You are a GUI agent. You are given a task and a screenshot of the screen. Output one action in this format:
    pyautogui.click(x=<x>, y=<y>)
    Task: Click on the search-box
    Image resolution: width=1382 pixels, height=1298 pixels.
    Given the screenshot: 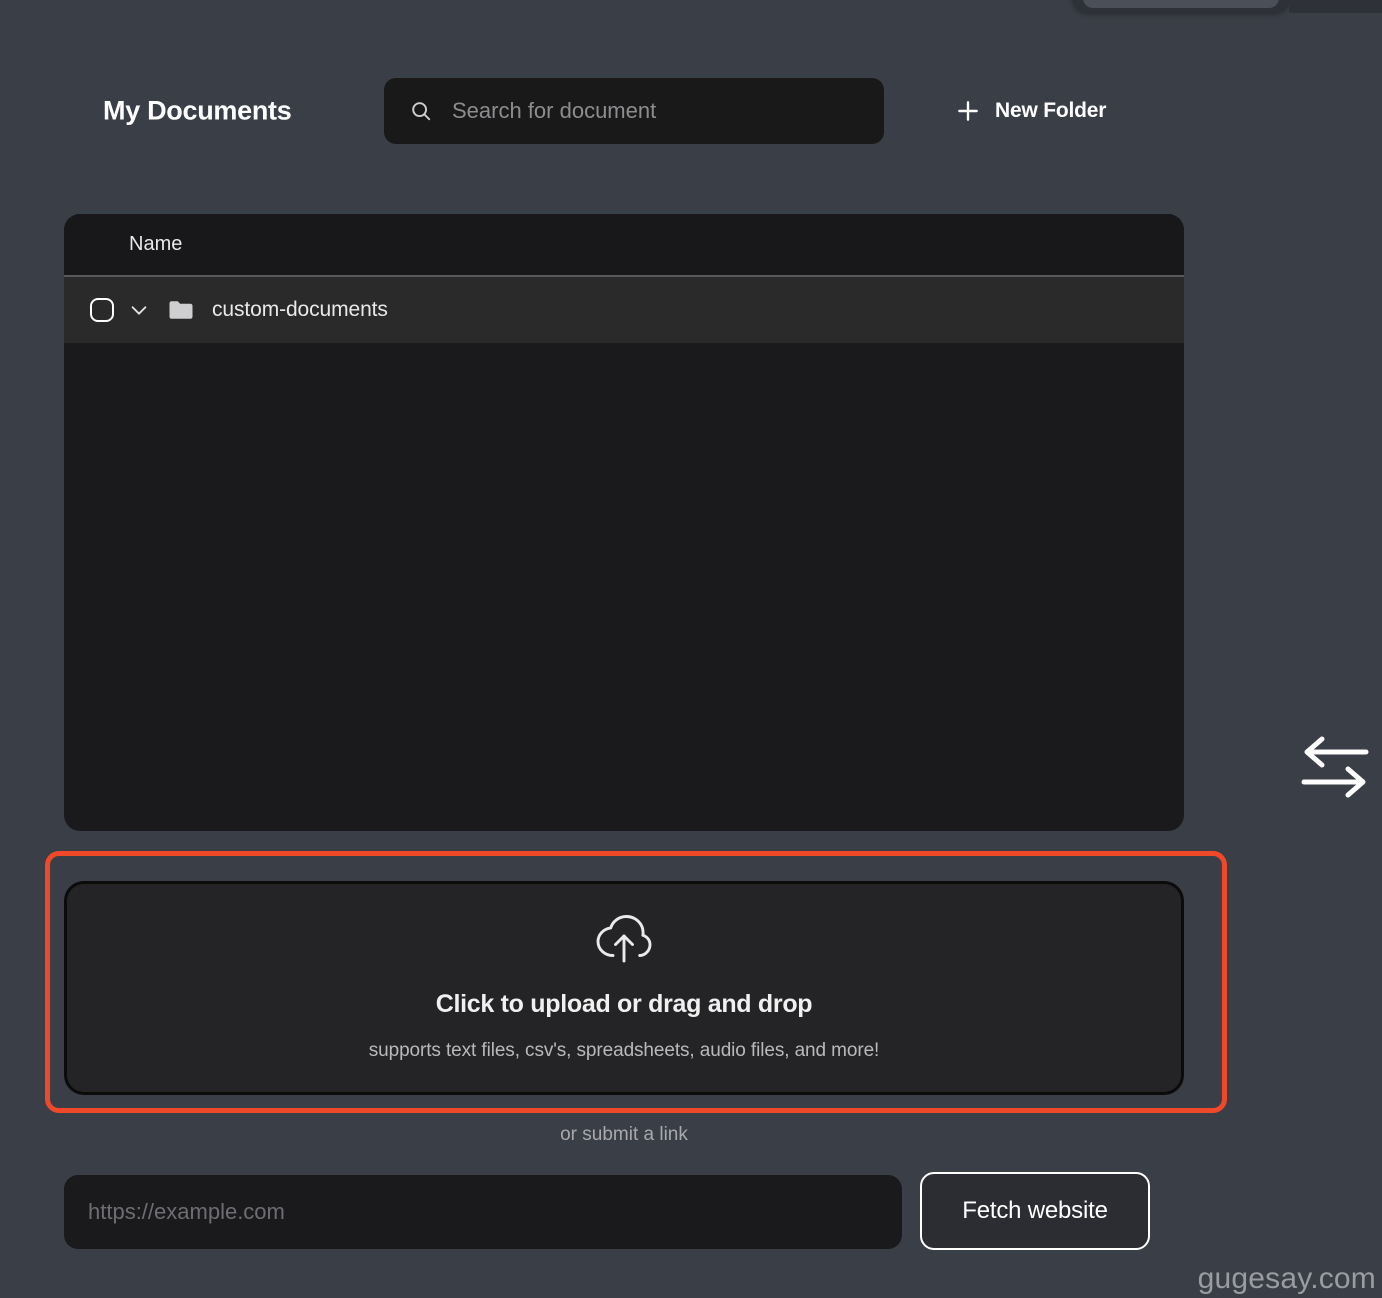 What is the action you would take?
    pyautogui.click(x=634, y=111)
    